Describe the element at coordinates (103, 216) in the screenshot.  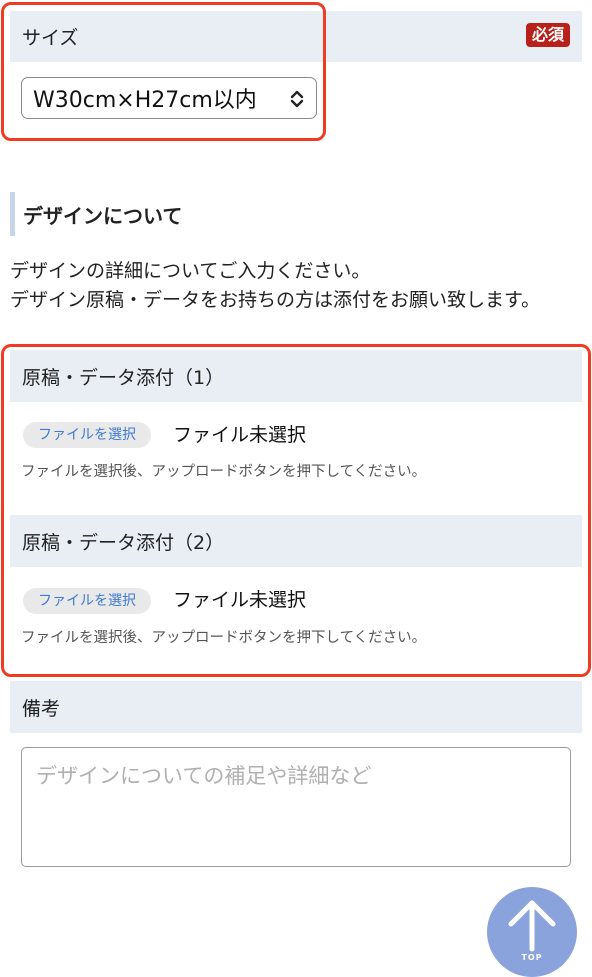
I see `design-section-title: デザインについて` at that location.